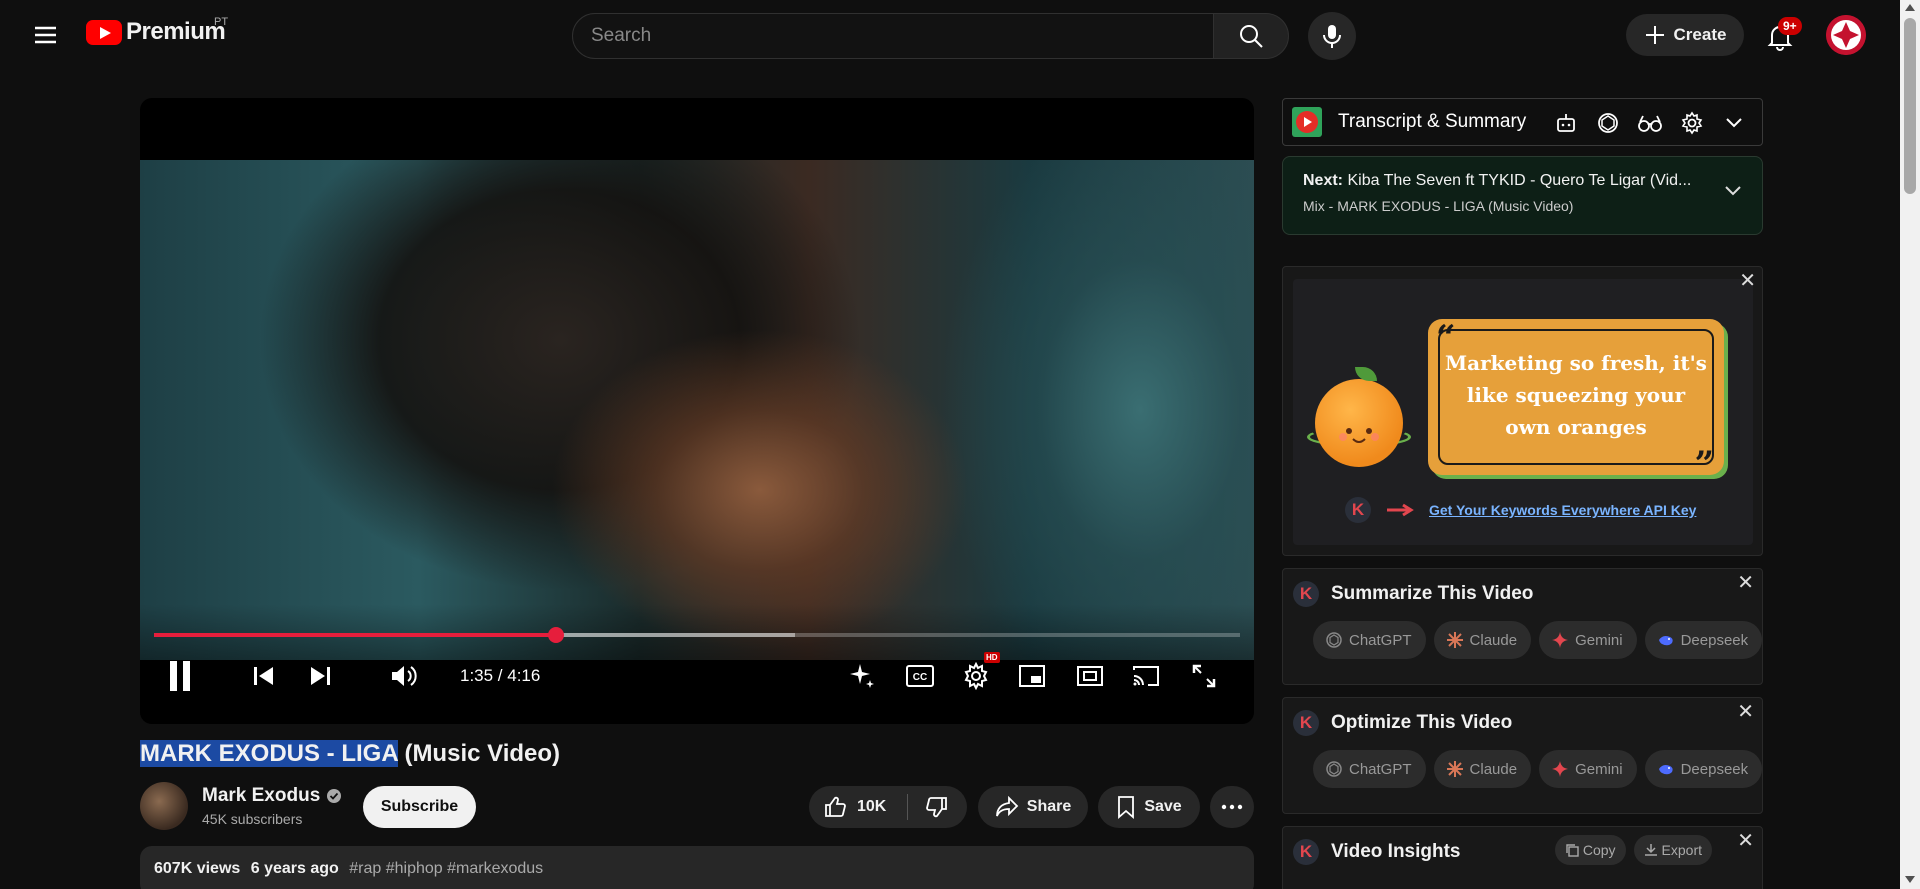 This screenshot has width=1920, height=889. What do you see at coordinates (1747, 281) in the screenshot?
I see `close-ad-icon: ✕` at bounding box center [1747, 281].